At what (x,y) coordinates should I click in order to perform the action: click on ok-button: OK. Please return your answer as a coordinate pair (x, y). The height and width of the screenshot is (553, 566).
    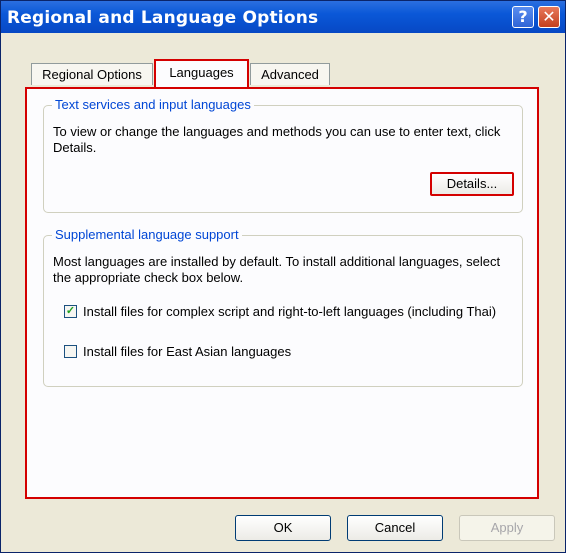
    Looking at the image, I should click on (283, 528).